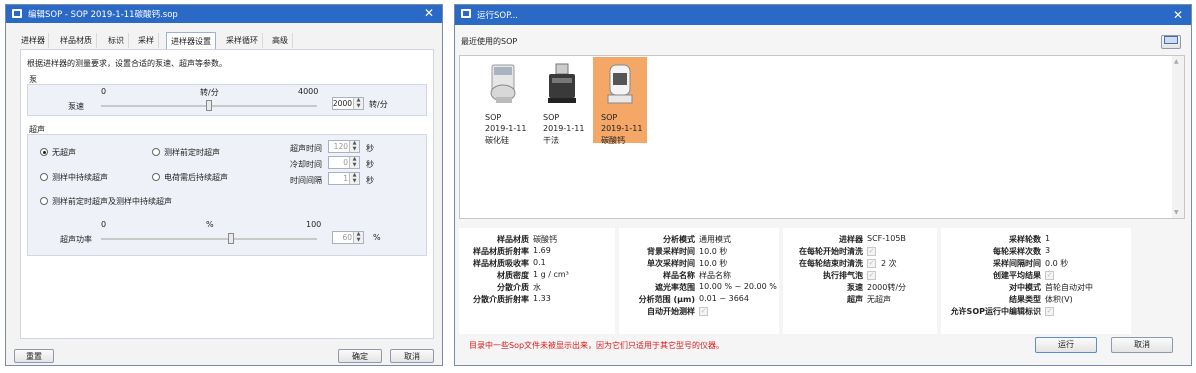  Describe the element at coordinates (562, 101) in the screenshot. I see `sop-tile: SOP 2019-1-11 干法` at that location.